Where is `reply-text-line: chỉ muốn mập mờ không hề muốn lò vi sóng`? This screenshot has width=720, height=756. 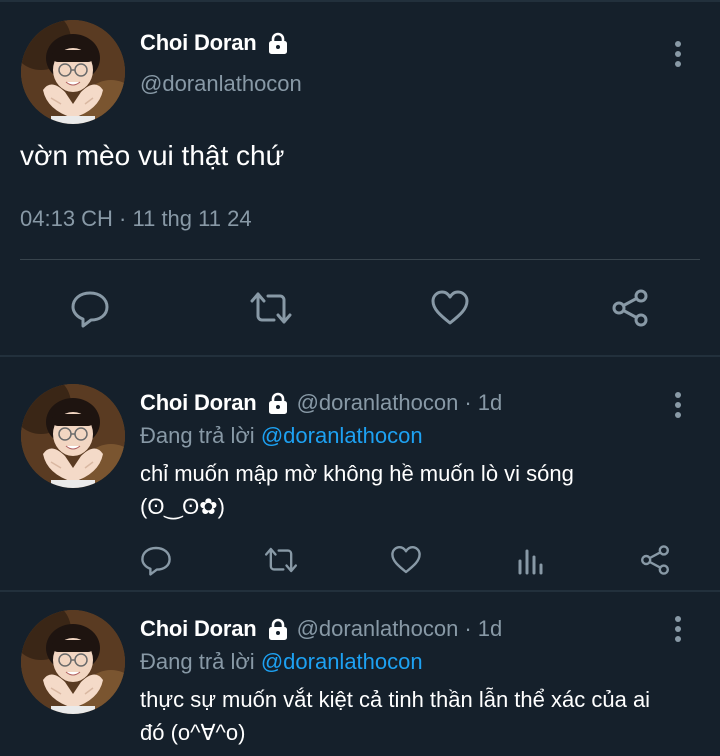
reply-text-line: chỉ muốn mập mờ không hề muốn lò vi sóng is located at coordinates (357, 473).